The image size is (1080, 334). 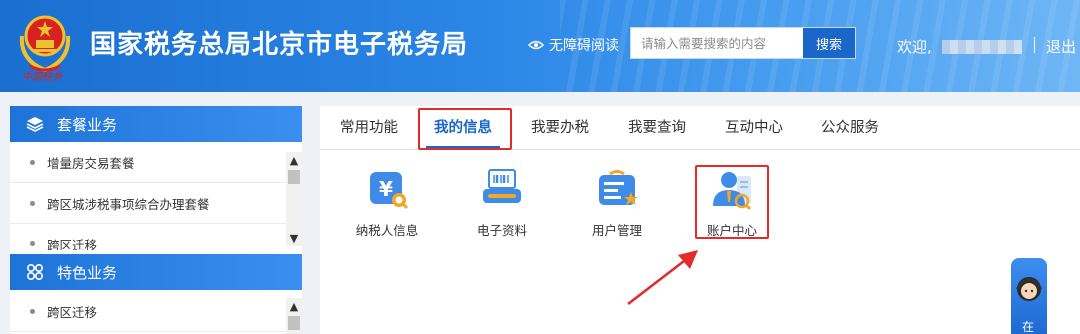 I want to click on emblem-caption: 中国税务, so click(x=42, y=77).